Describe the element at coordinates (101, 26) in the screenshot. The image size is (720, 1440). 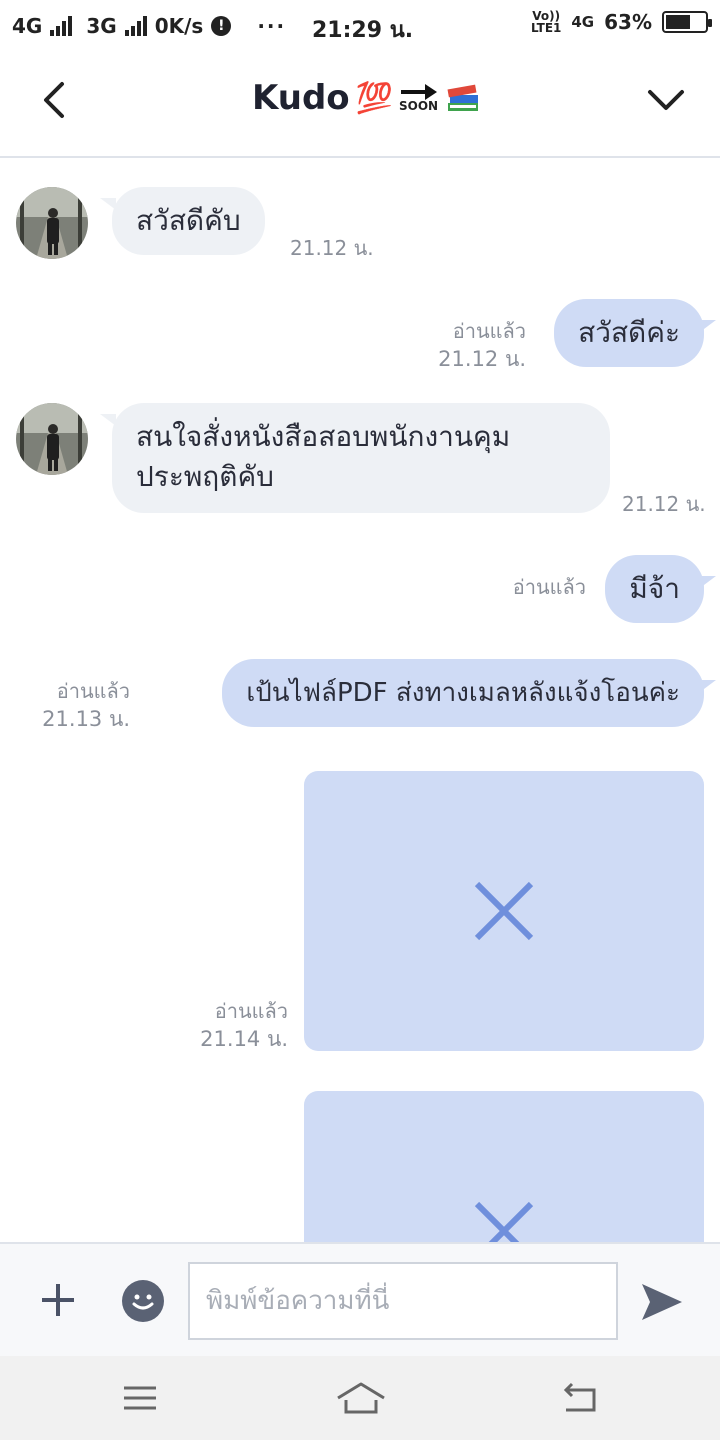
I see `network-type-2: 3G` at that location.